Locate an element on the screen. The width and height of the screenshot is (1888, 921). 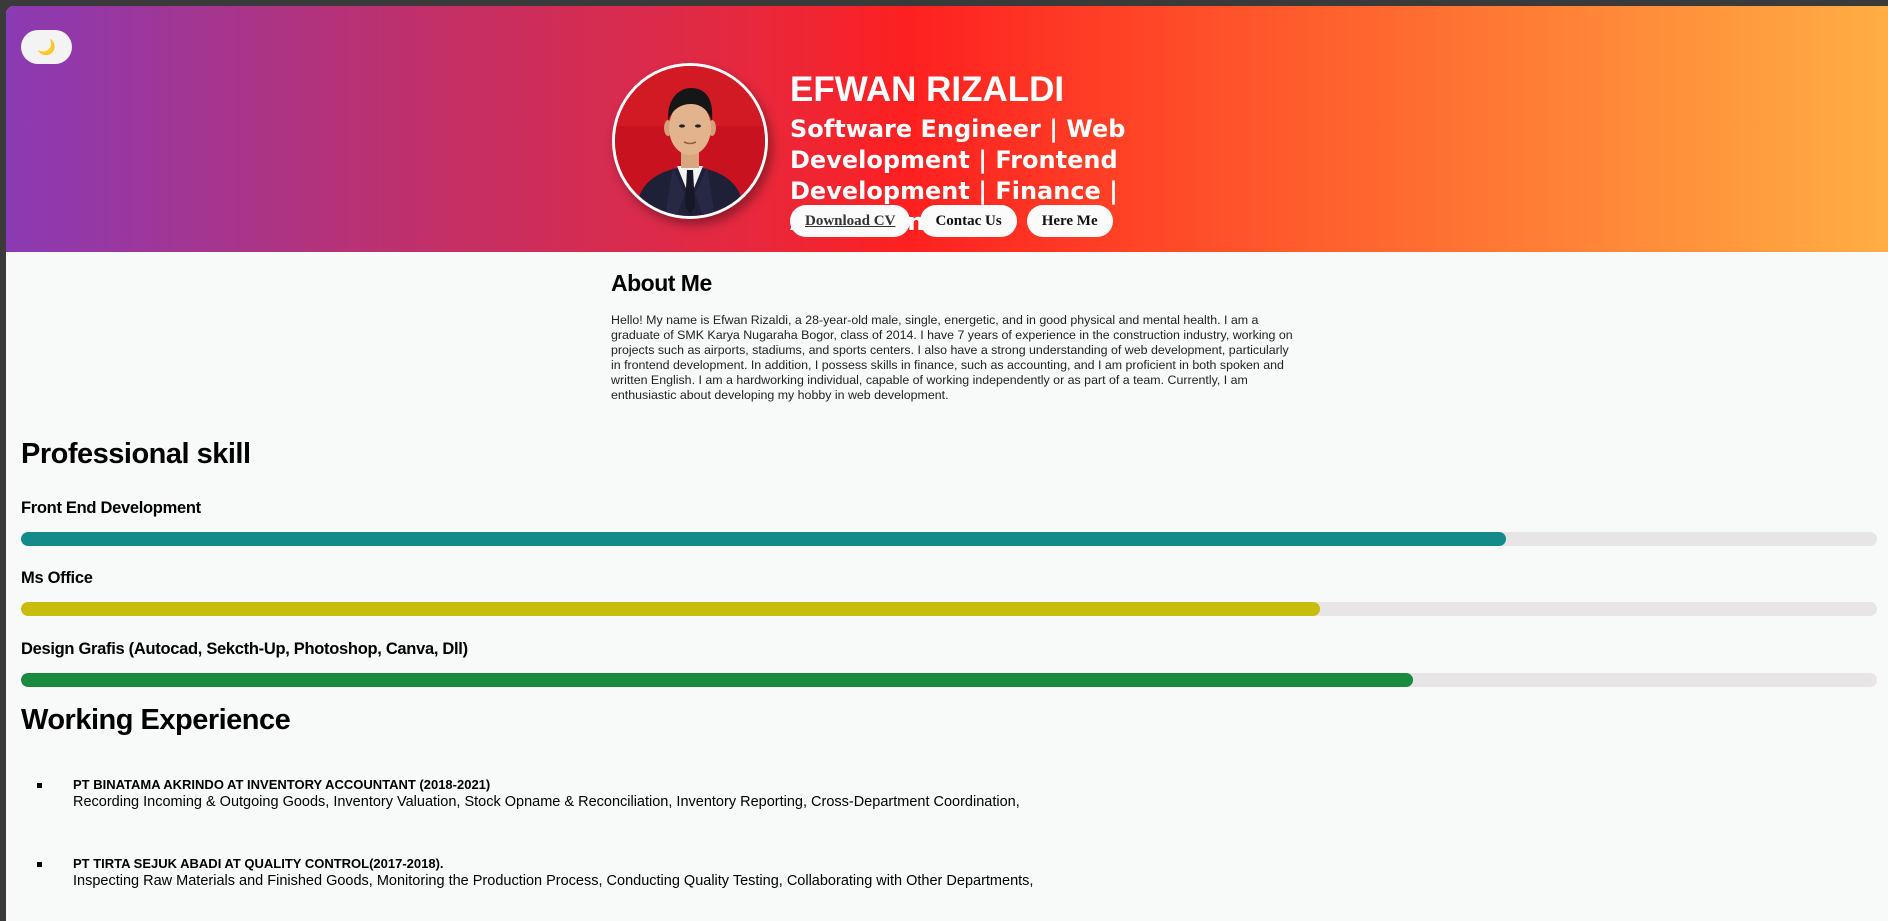
about-title: About Me is located at coordinates (661, 283).